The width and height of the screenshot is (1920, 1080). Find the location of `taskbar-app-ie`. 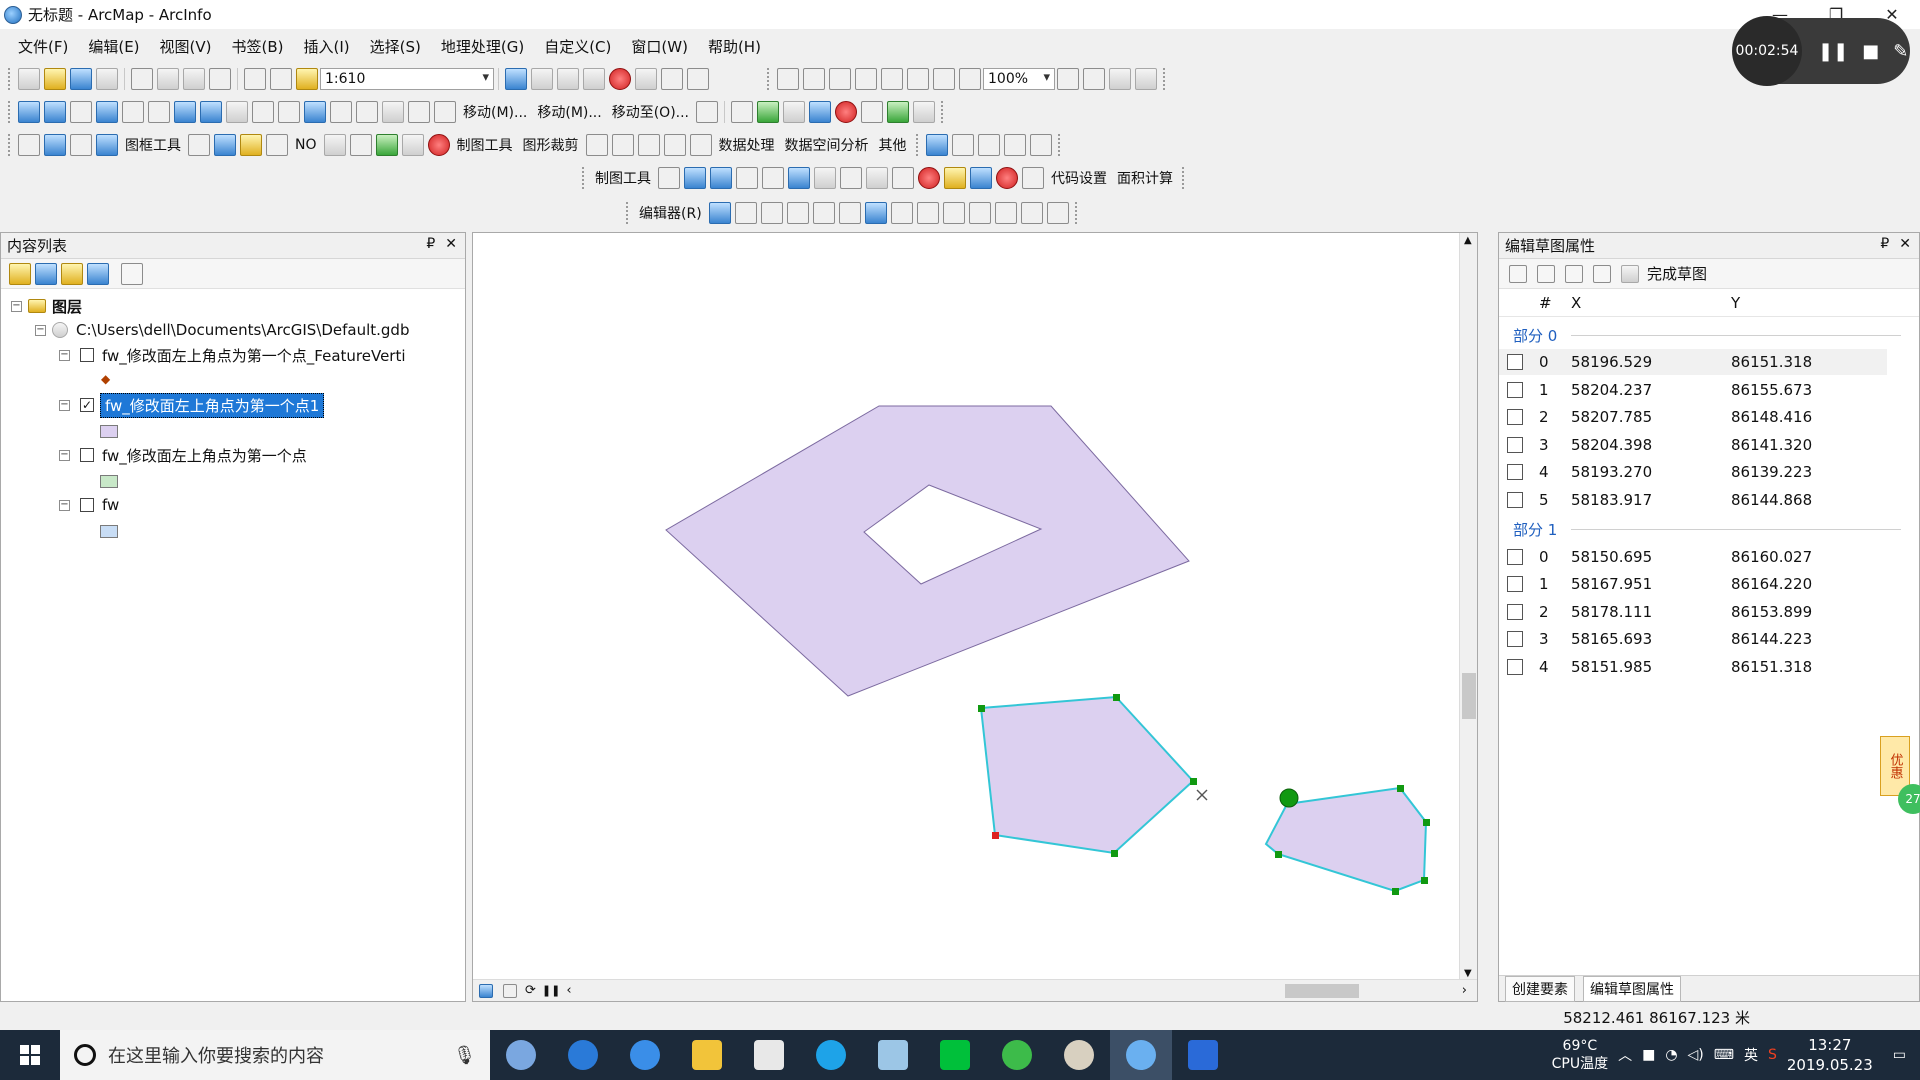

taskbar-app-ie is located at coordinates (583, 1055).